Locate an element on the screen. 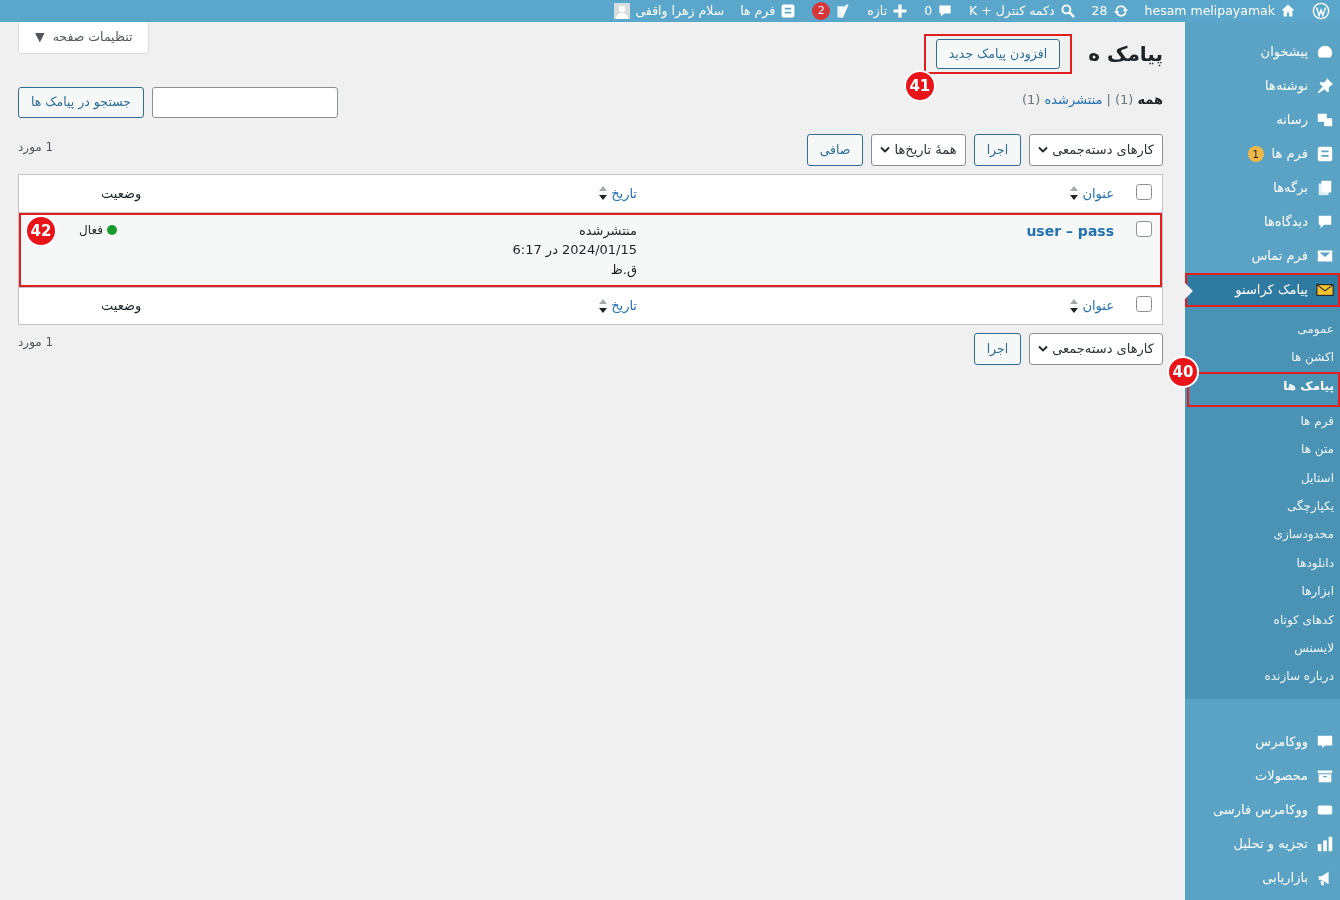  page-title: پیامک ه is located at coordinates (1125, 54).